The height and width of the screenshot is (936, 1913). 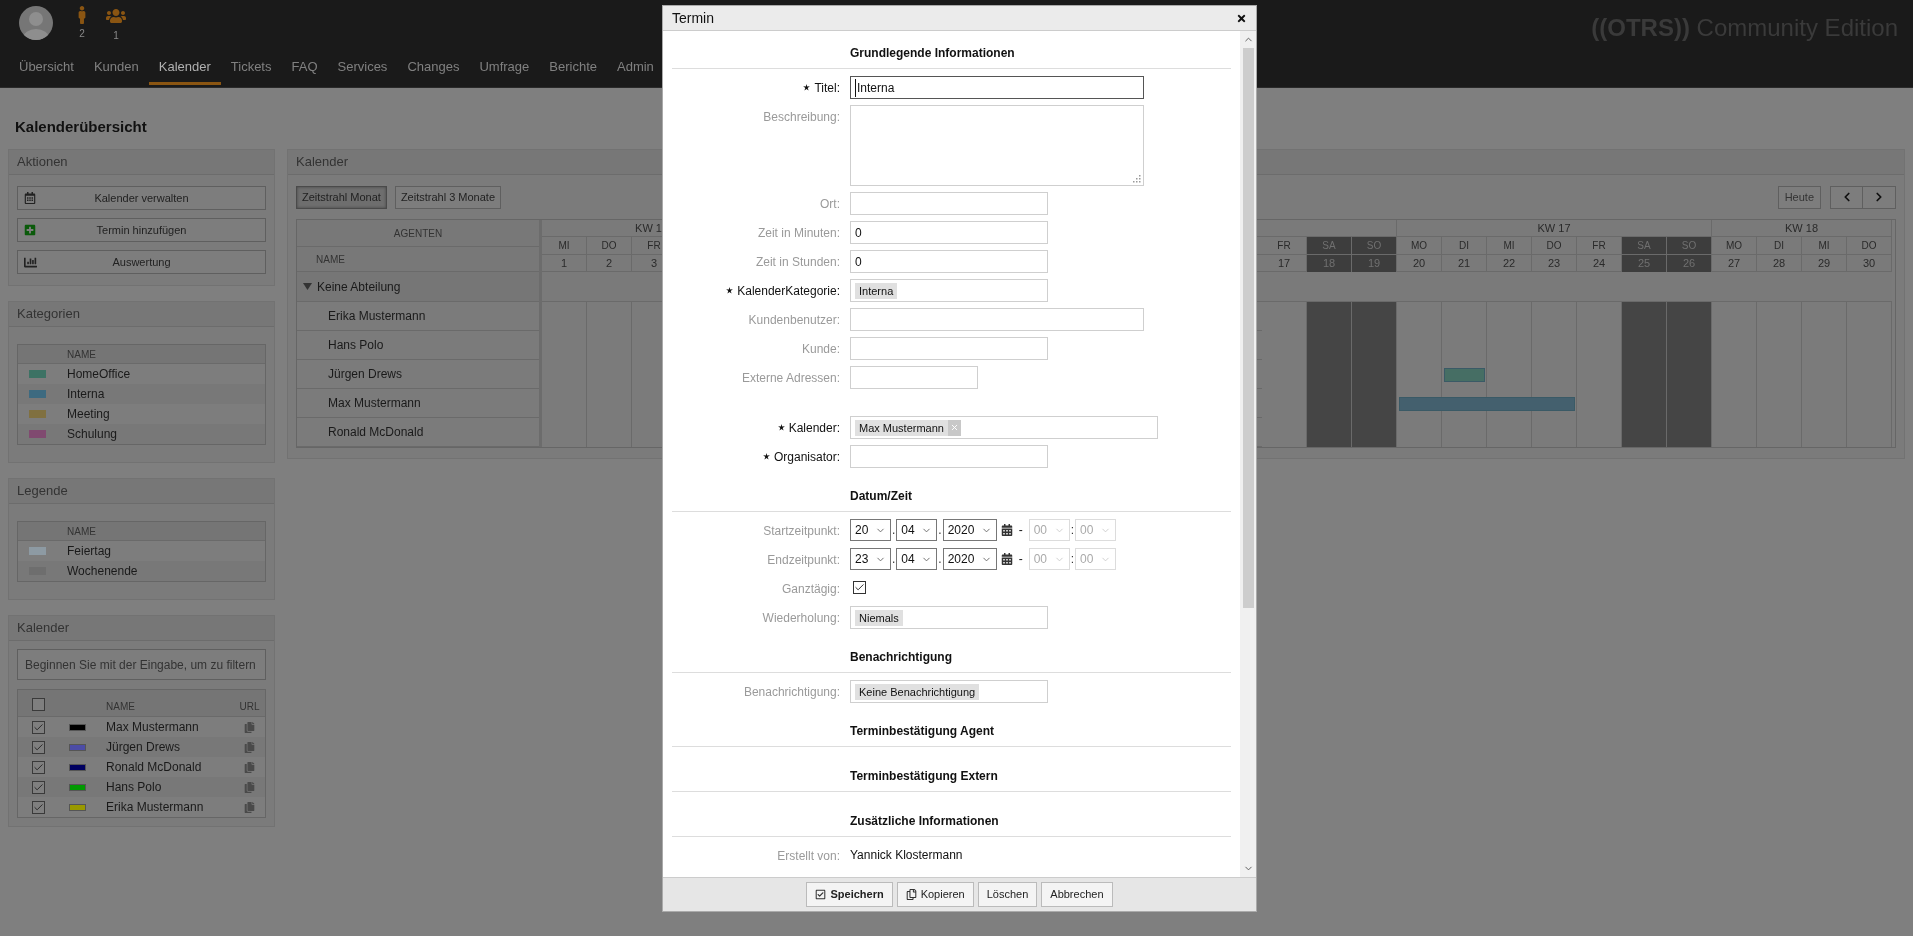 I want to click on scrollbar, so click(x=1248, y=454).